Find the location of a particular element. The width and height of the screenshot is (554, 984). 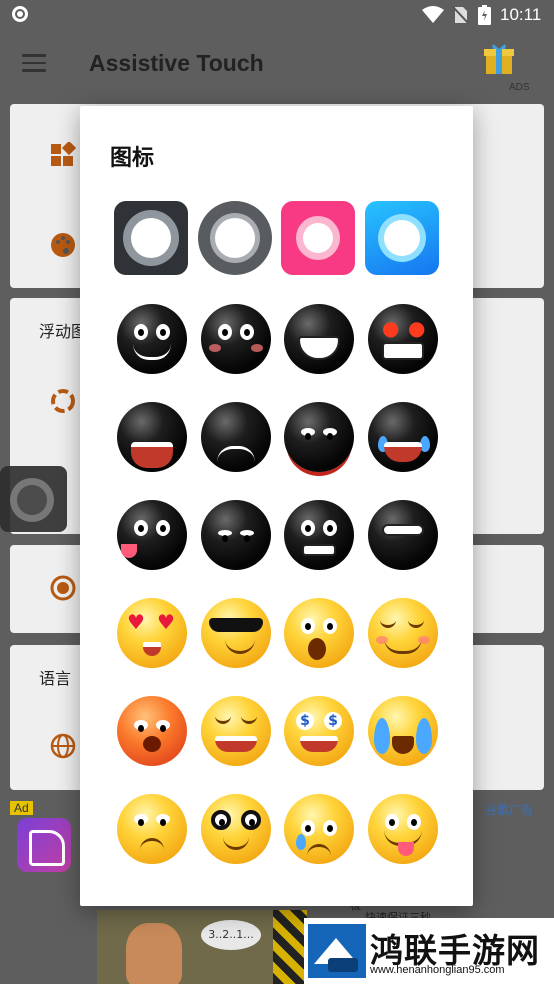

black-shocked-icon is located at coordinates (319, 535).